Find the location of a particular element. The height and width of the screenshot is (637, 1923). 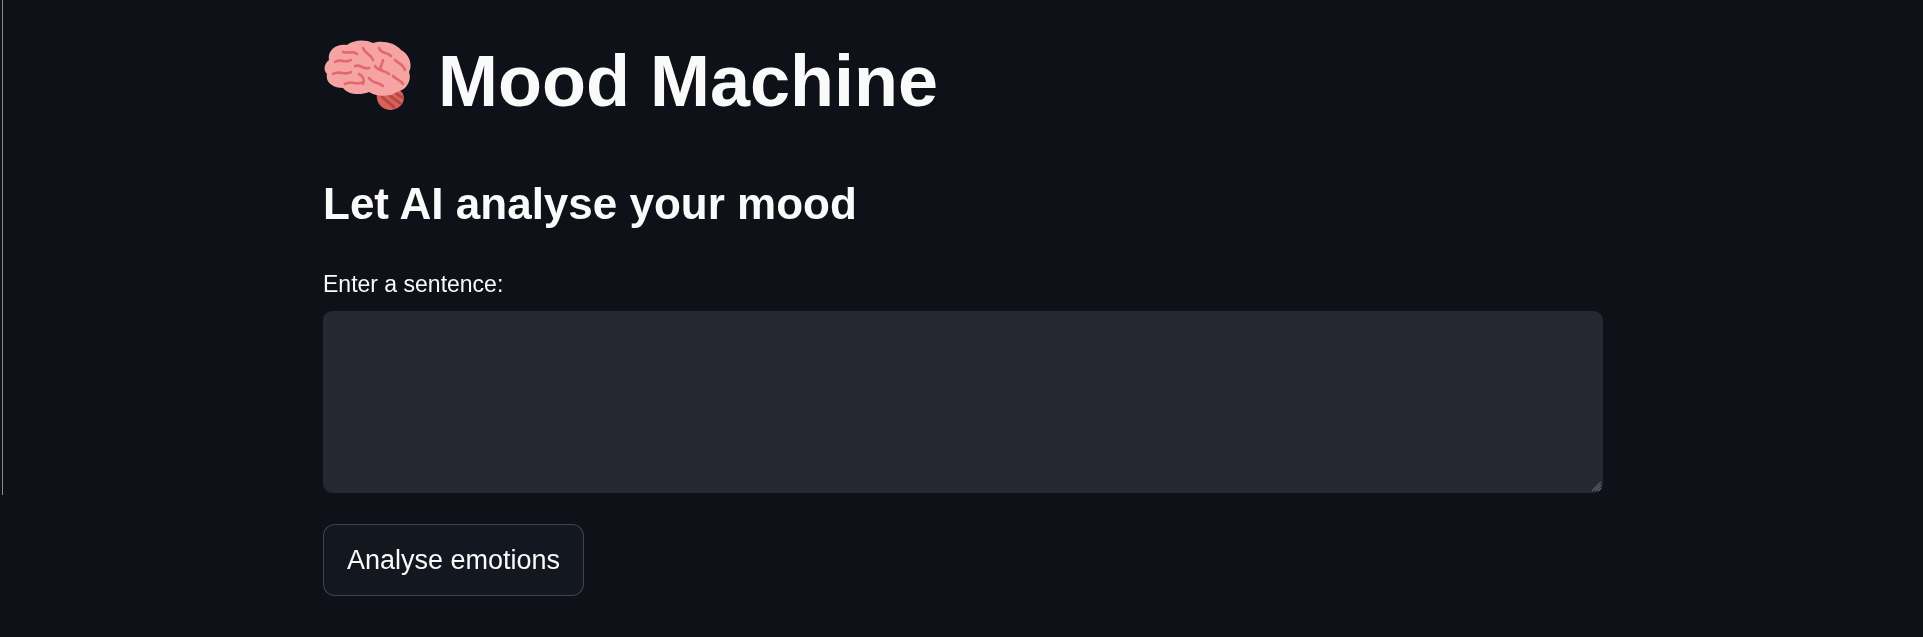

resize-grip-icon is located at coordinates (1596, 486).